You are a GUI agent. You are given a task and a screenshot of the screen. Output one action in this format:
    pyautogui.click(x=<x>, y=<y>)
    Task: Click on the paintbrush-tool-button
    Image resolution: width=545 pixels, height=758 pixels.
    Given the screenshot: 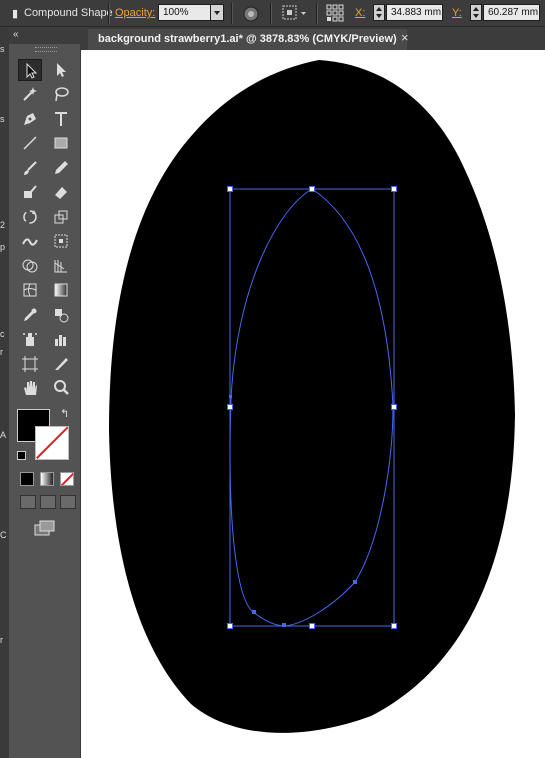 What is the action you would take?
    pyautogui.click(x=30, y=168)
    